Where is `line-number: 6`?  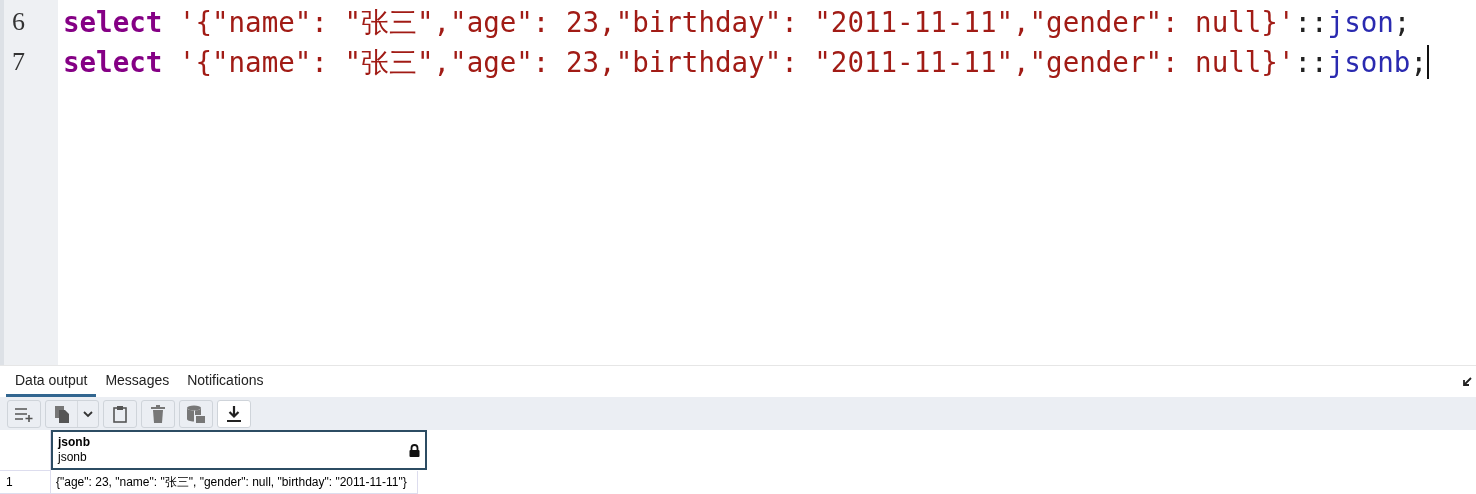
line-number: 6 is located at coordinates (18, 22).